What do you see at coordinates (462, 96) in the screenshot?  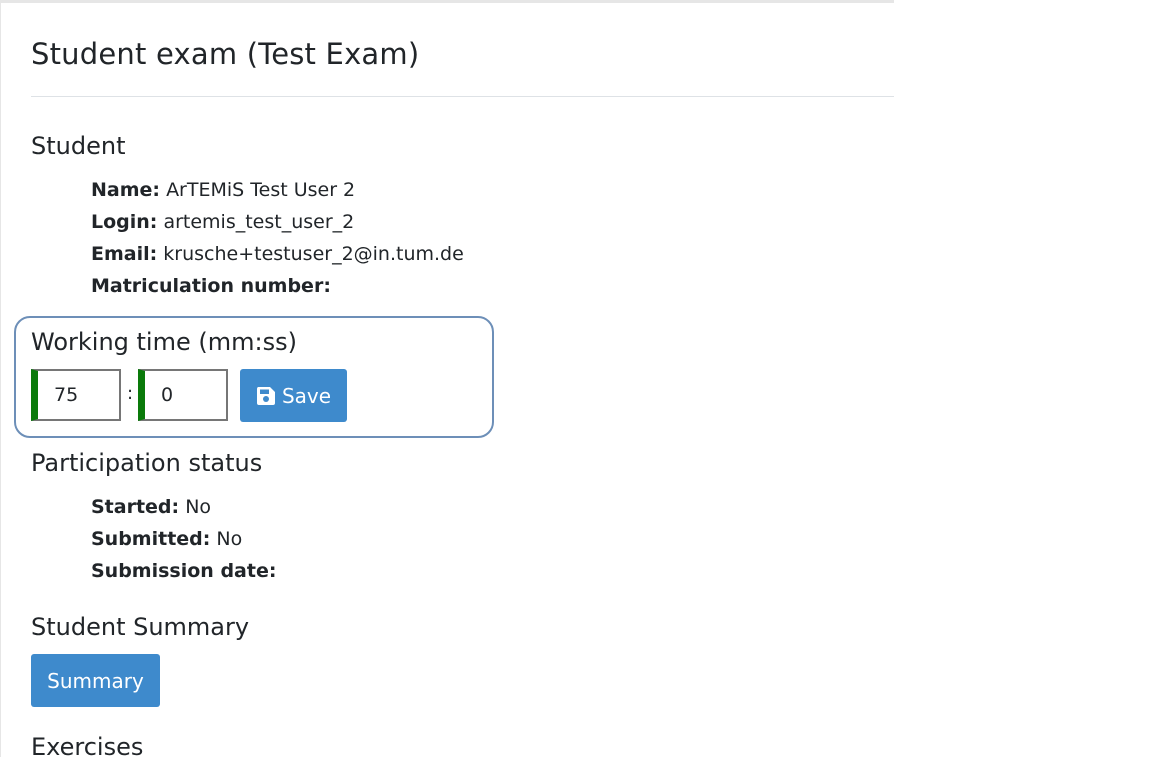 I see `title-divider` at bounding box center [462, 96].